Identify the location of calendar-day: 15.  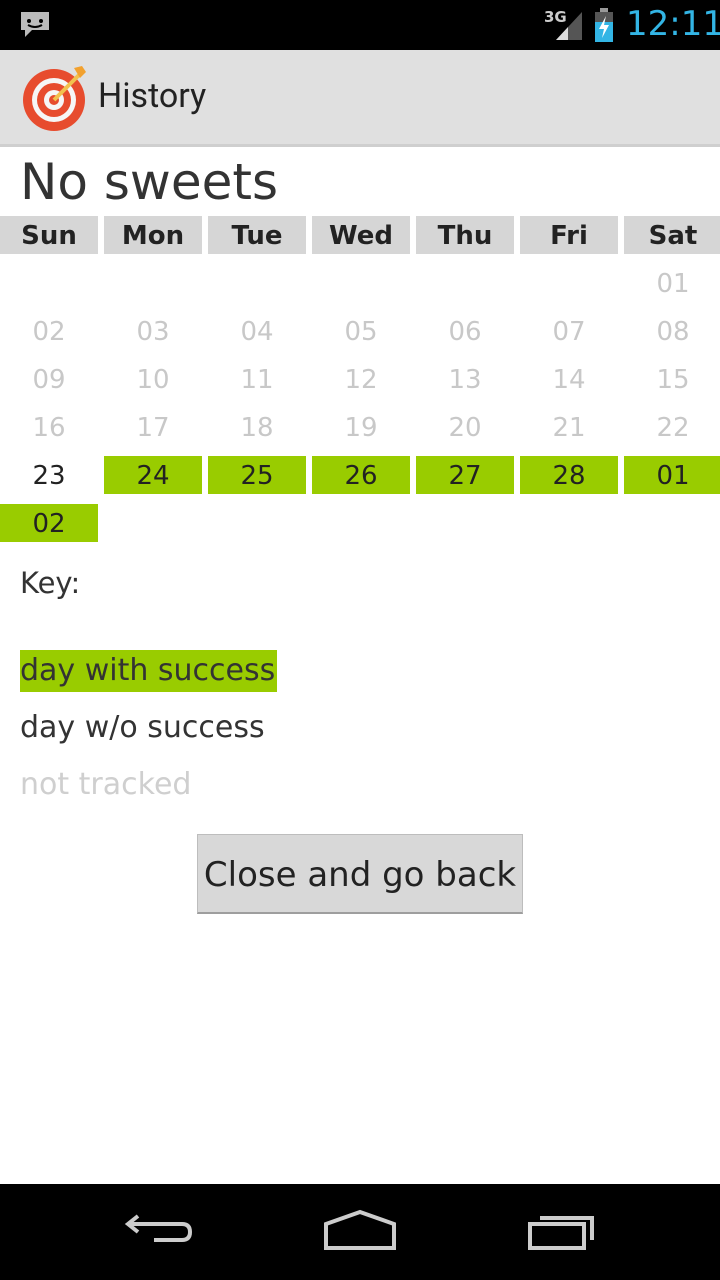
(672, 379).